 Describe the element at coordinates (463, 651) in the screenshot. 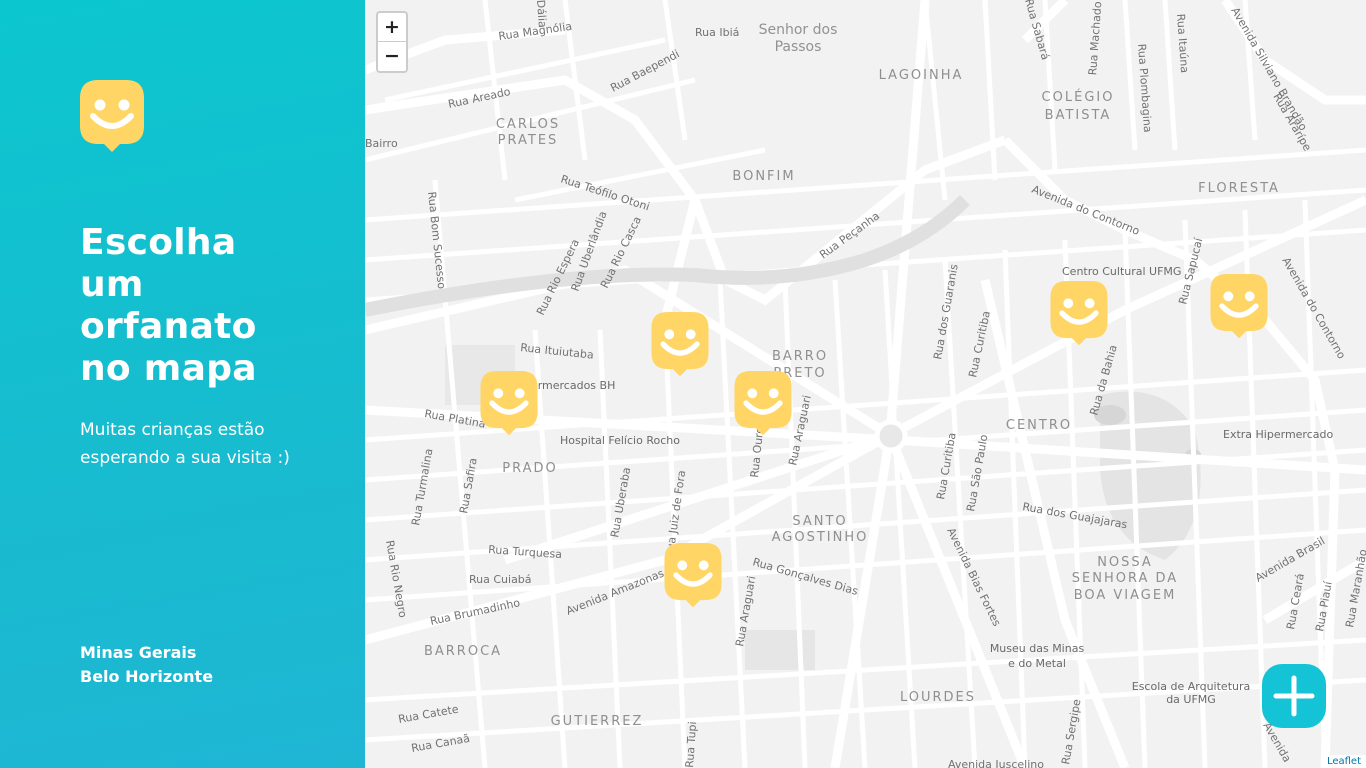

I see `svg-text: BARROCA` at that location.